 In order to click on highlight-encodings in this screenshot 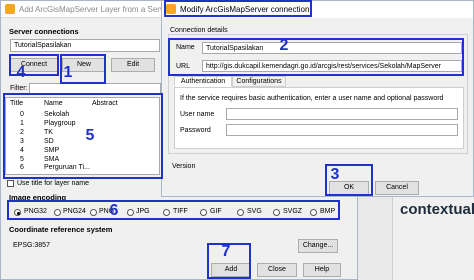, I will do `click(173, 210)`.